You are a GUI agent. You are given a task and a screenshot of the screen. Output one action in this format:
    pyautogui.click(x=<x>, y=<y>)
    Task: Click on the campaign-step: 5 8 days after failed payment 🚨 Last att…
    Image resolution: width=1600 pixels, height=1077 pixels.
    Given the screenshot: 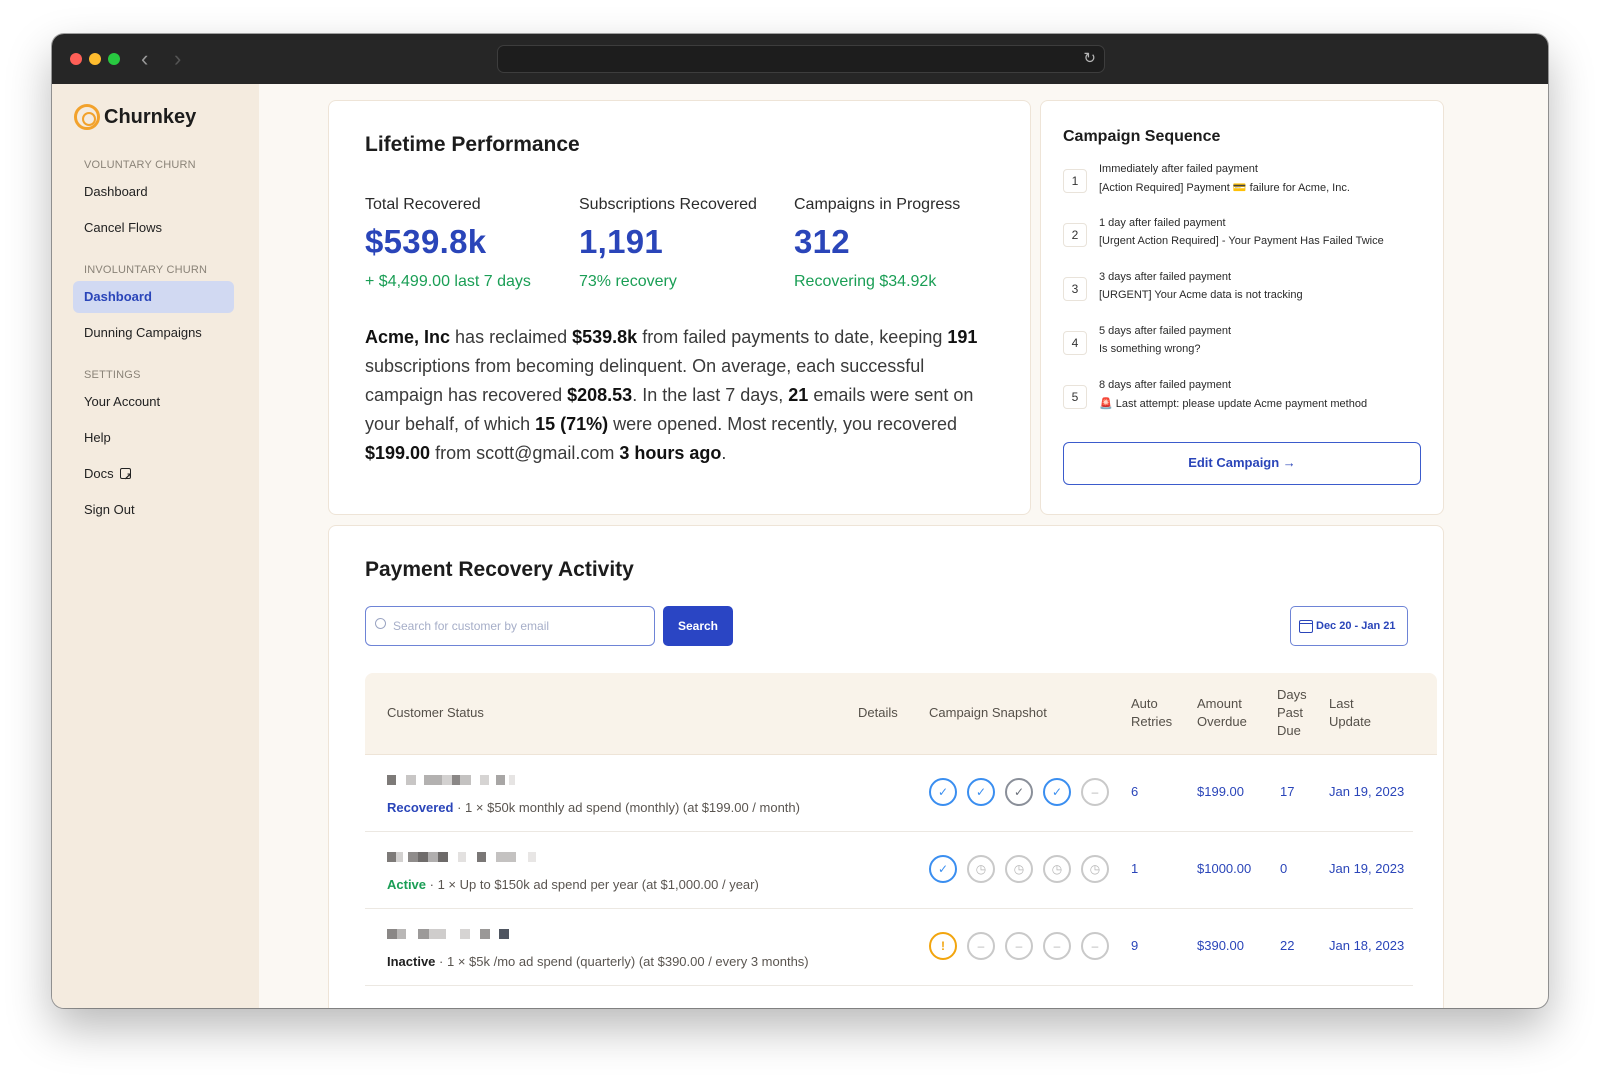 What is the action you would take?
    pyautogui.click(x=1243, y=399)
    